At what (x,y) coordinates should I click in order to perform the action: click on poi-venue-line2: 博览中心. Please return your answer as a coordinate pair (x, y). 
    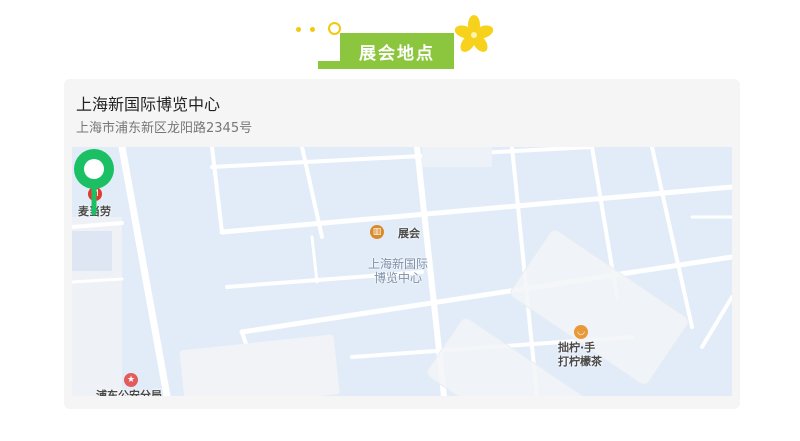
    Looking at the image, I should click on (398, 278).